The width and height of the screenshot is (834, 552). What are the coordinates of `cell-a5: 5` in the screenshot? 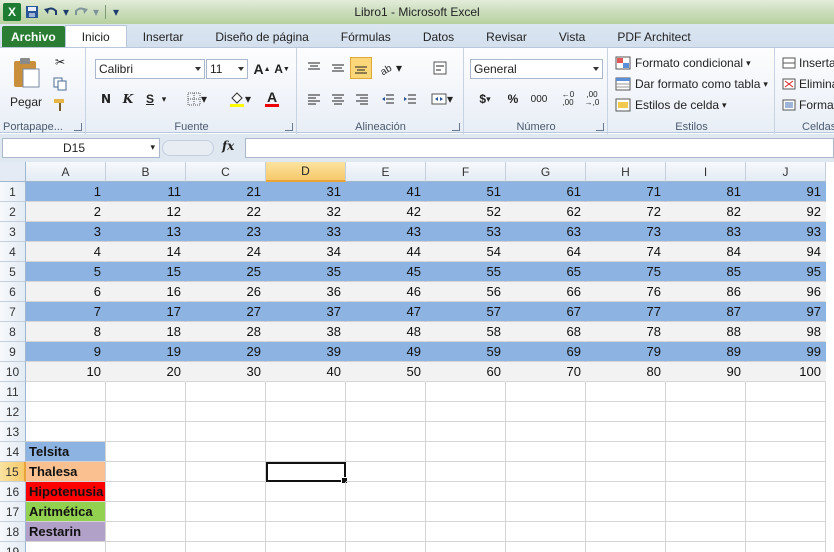 It's located at (66, 272).